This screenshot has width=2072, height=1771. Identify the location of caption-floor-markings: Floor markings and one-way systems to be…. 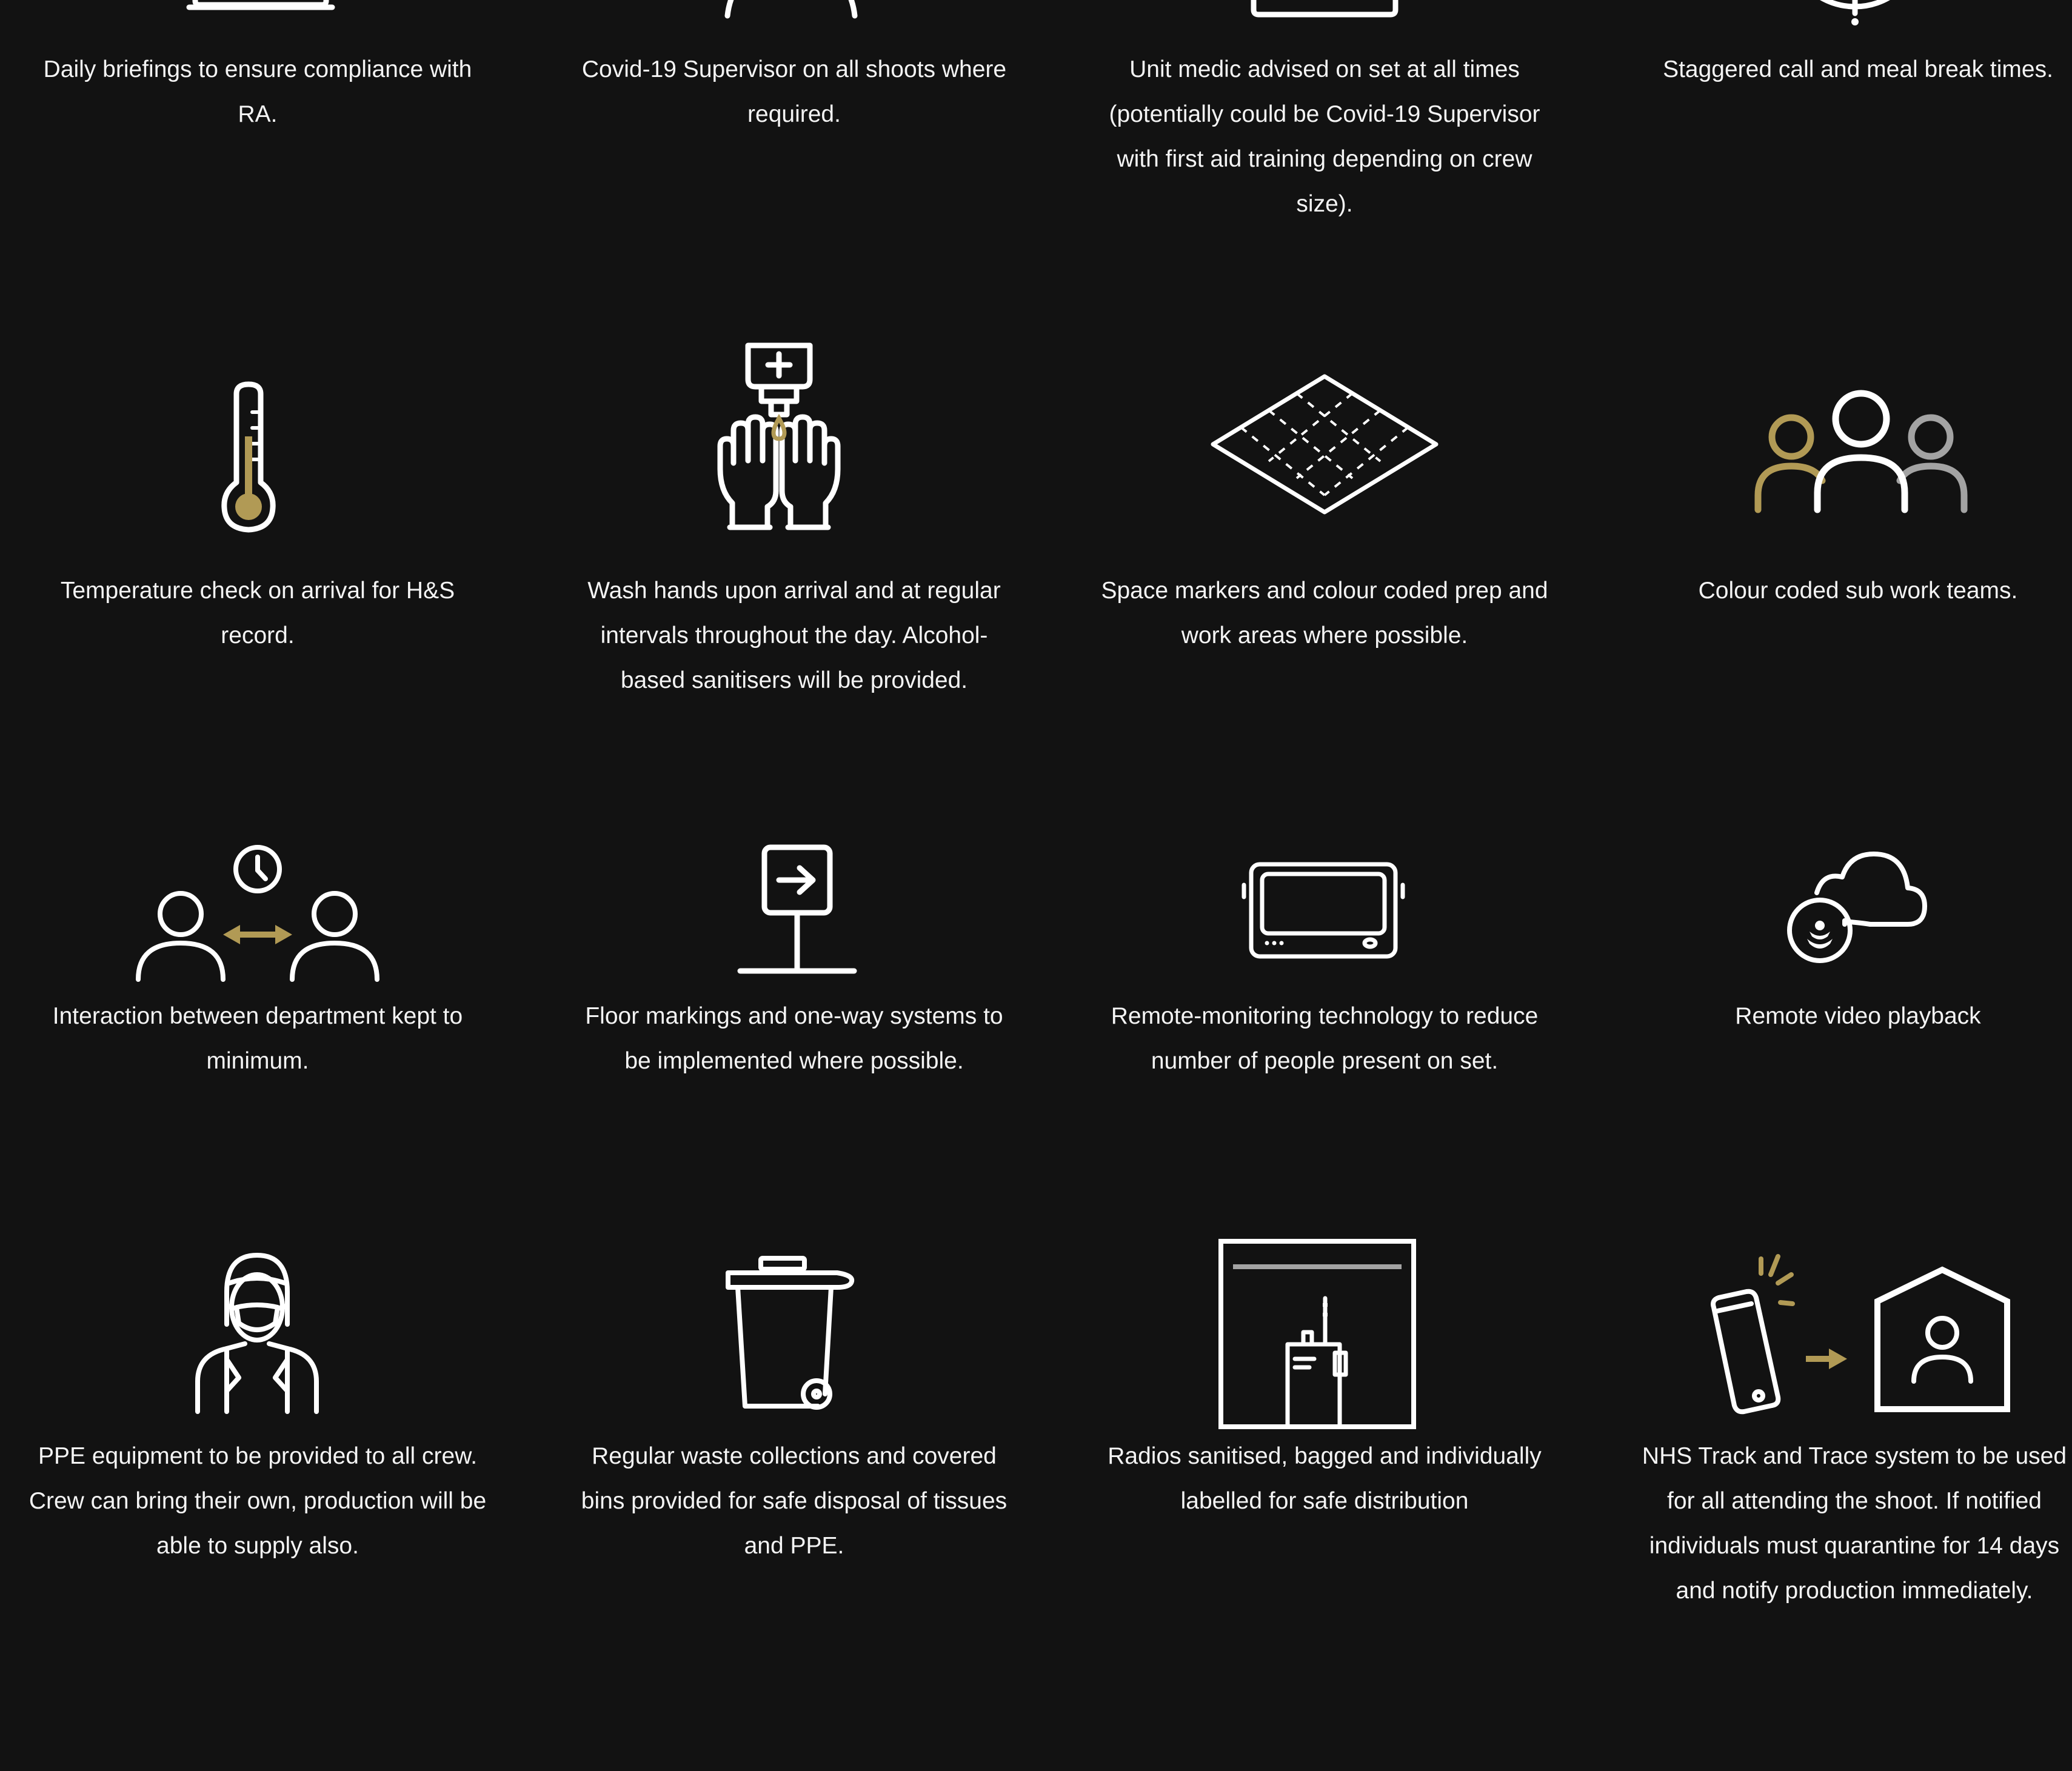
(794, 1038).